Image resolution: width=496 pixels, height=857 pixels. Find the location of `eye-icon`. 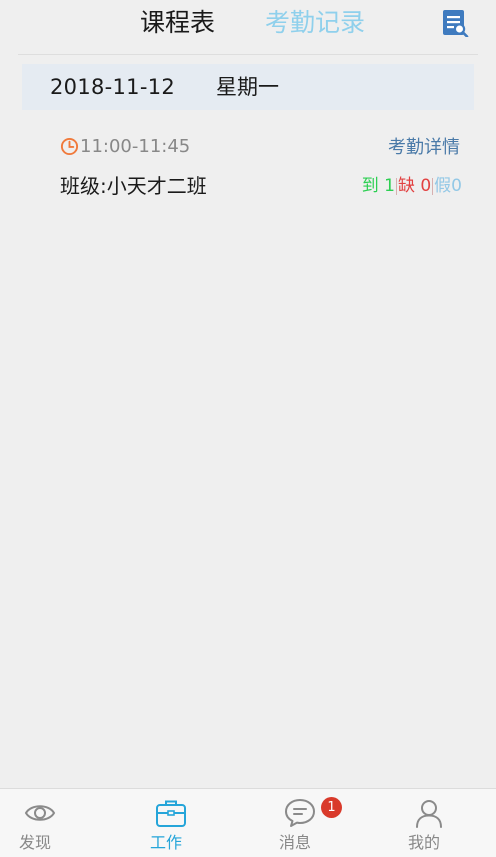

eye-icon is located at coordinates (40, 813).